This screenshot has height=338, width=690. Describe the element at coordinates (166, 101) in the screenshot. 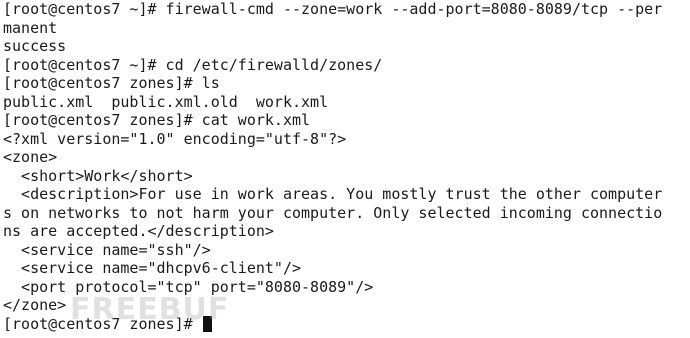

I see `terminal-line: public.xml public.xml.old work.xml` at that location.